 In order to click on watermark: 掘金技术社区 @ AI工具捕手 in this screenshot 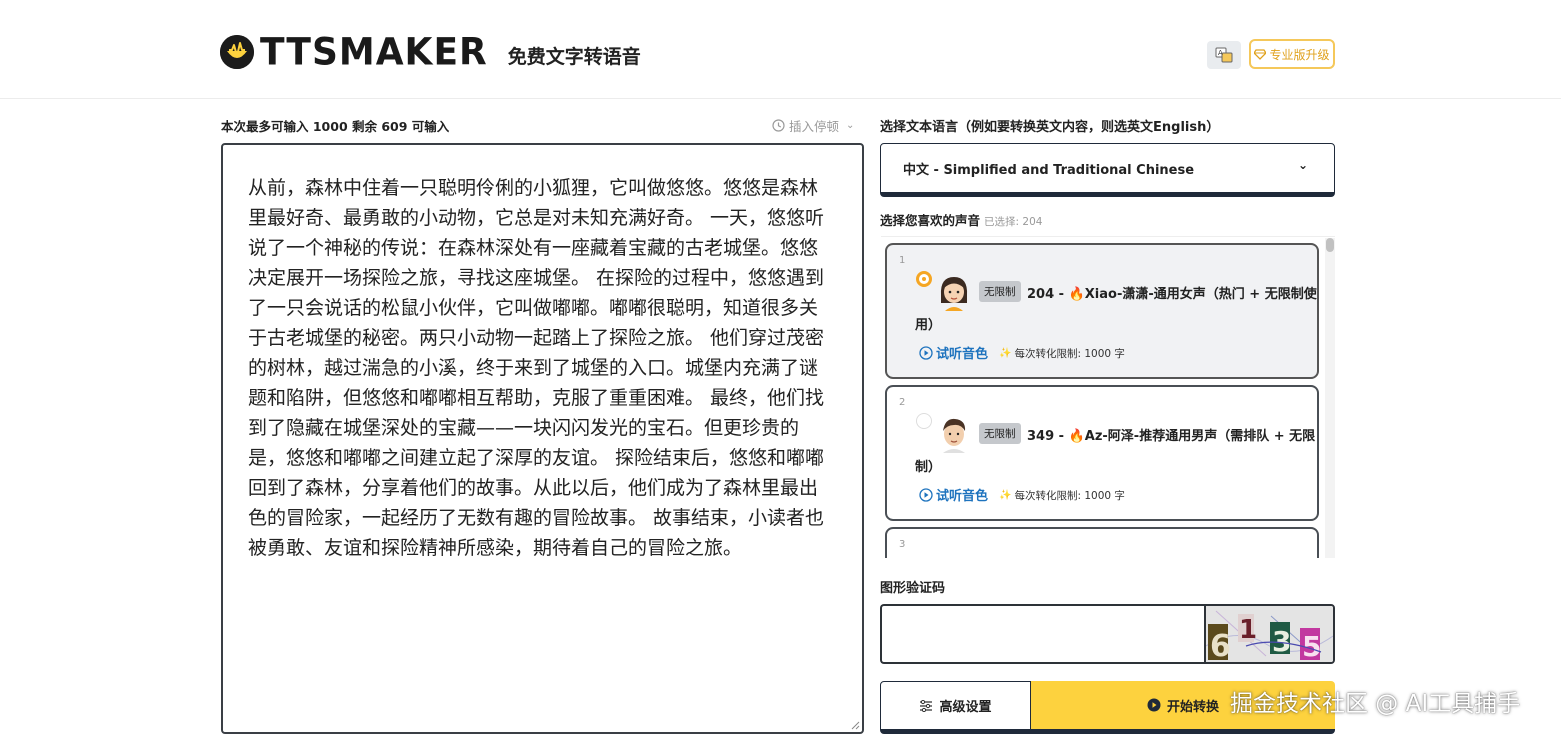, I will do `click(1375, 704)`.